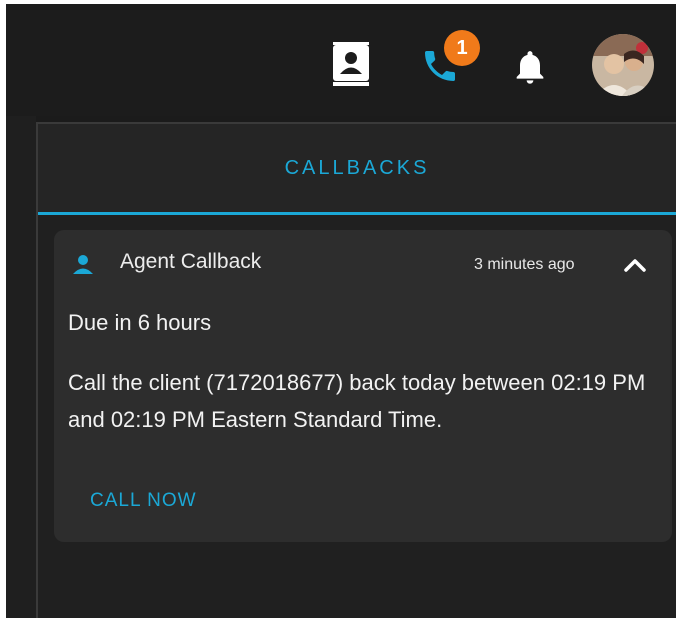  I want to click on callback-timestamp: 3 minutes ago, so click(524, 264).